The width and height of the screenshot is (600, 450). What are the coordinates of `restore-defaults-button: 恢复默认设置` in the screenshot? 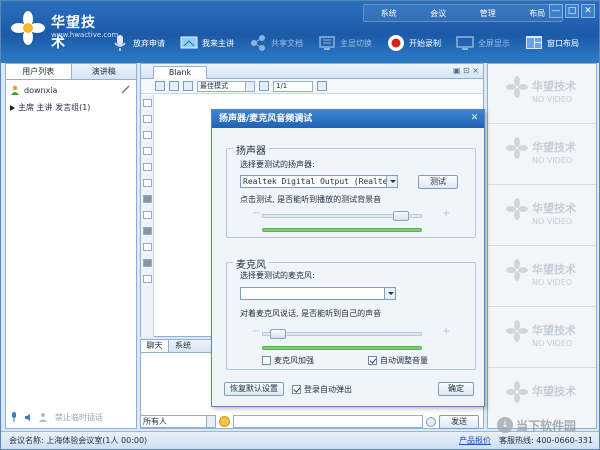 It's located at (254, 389).